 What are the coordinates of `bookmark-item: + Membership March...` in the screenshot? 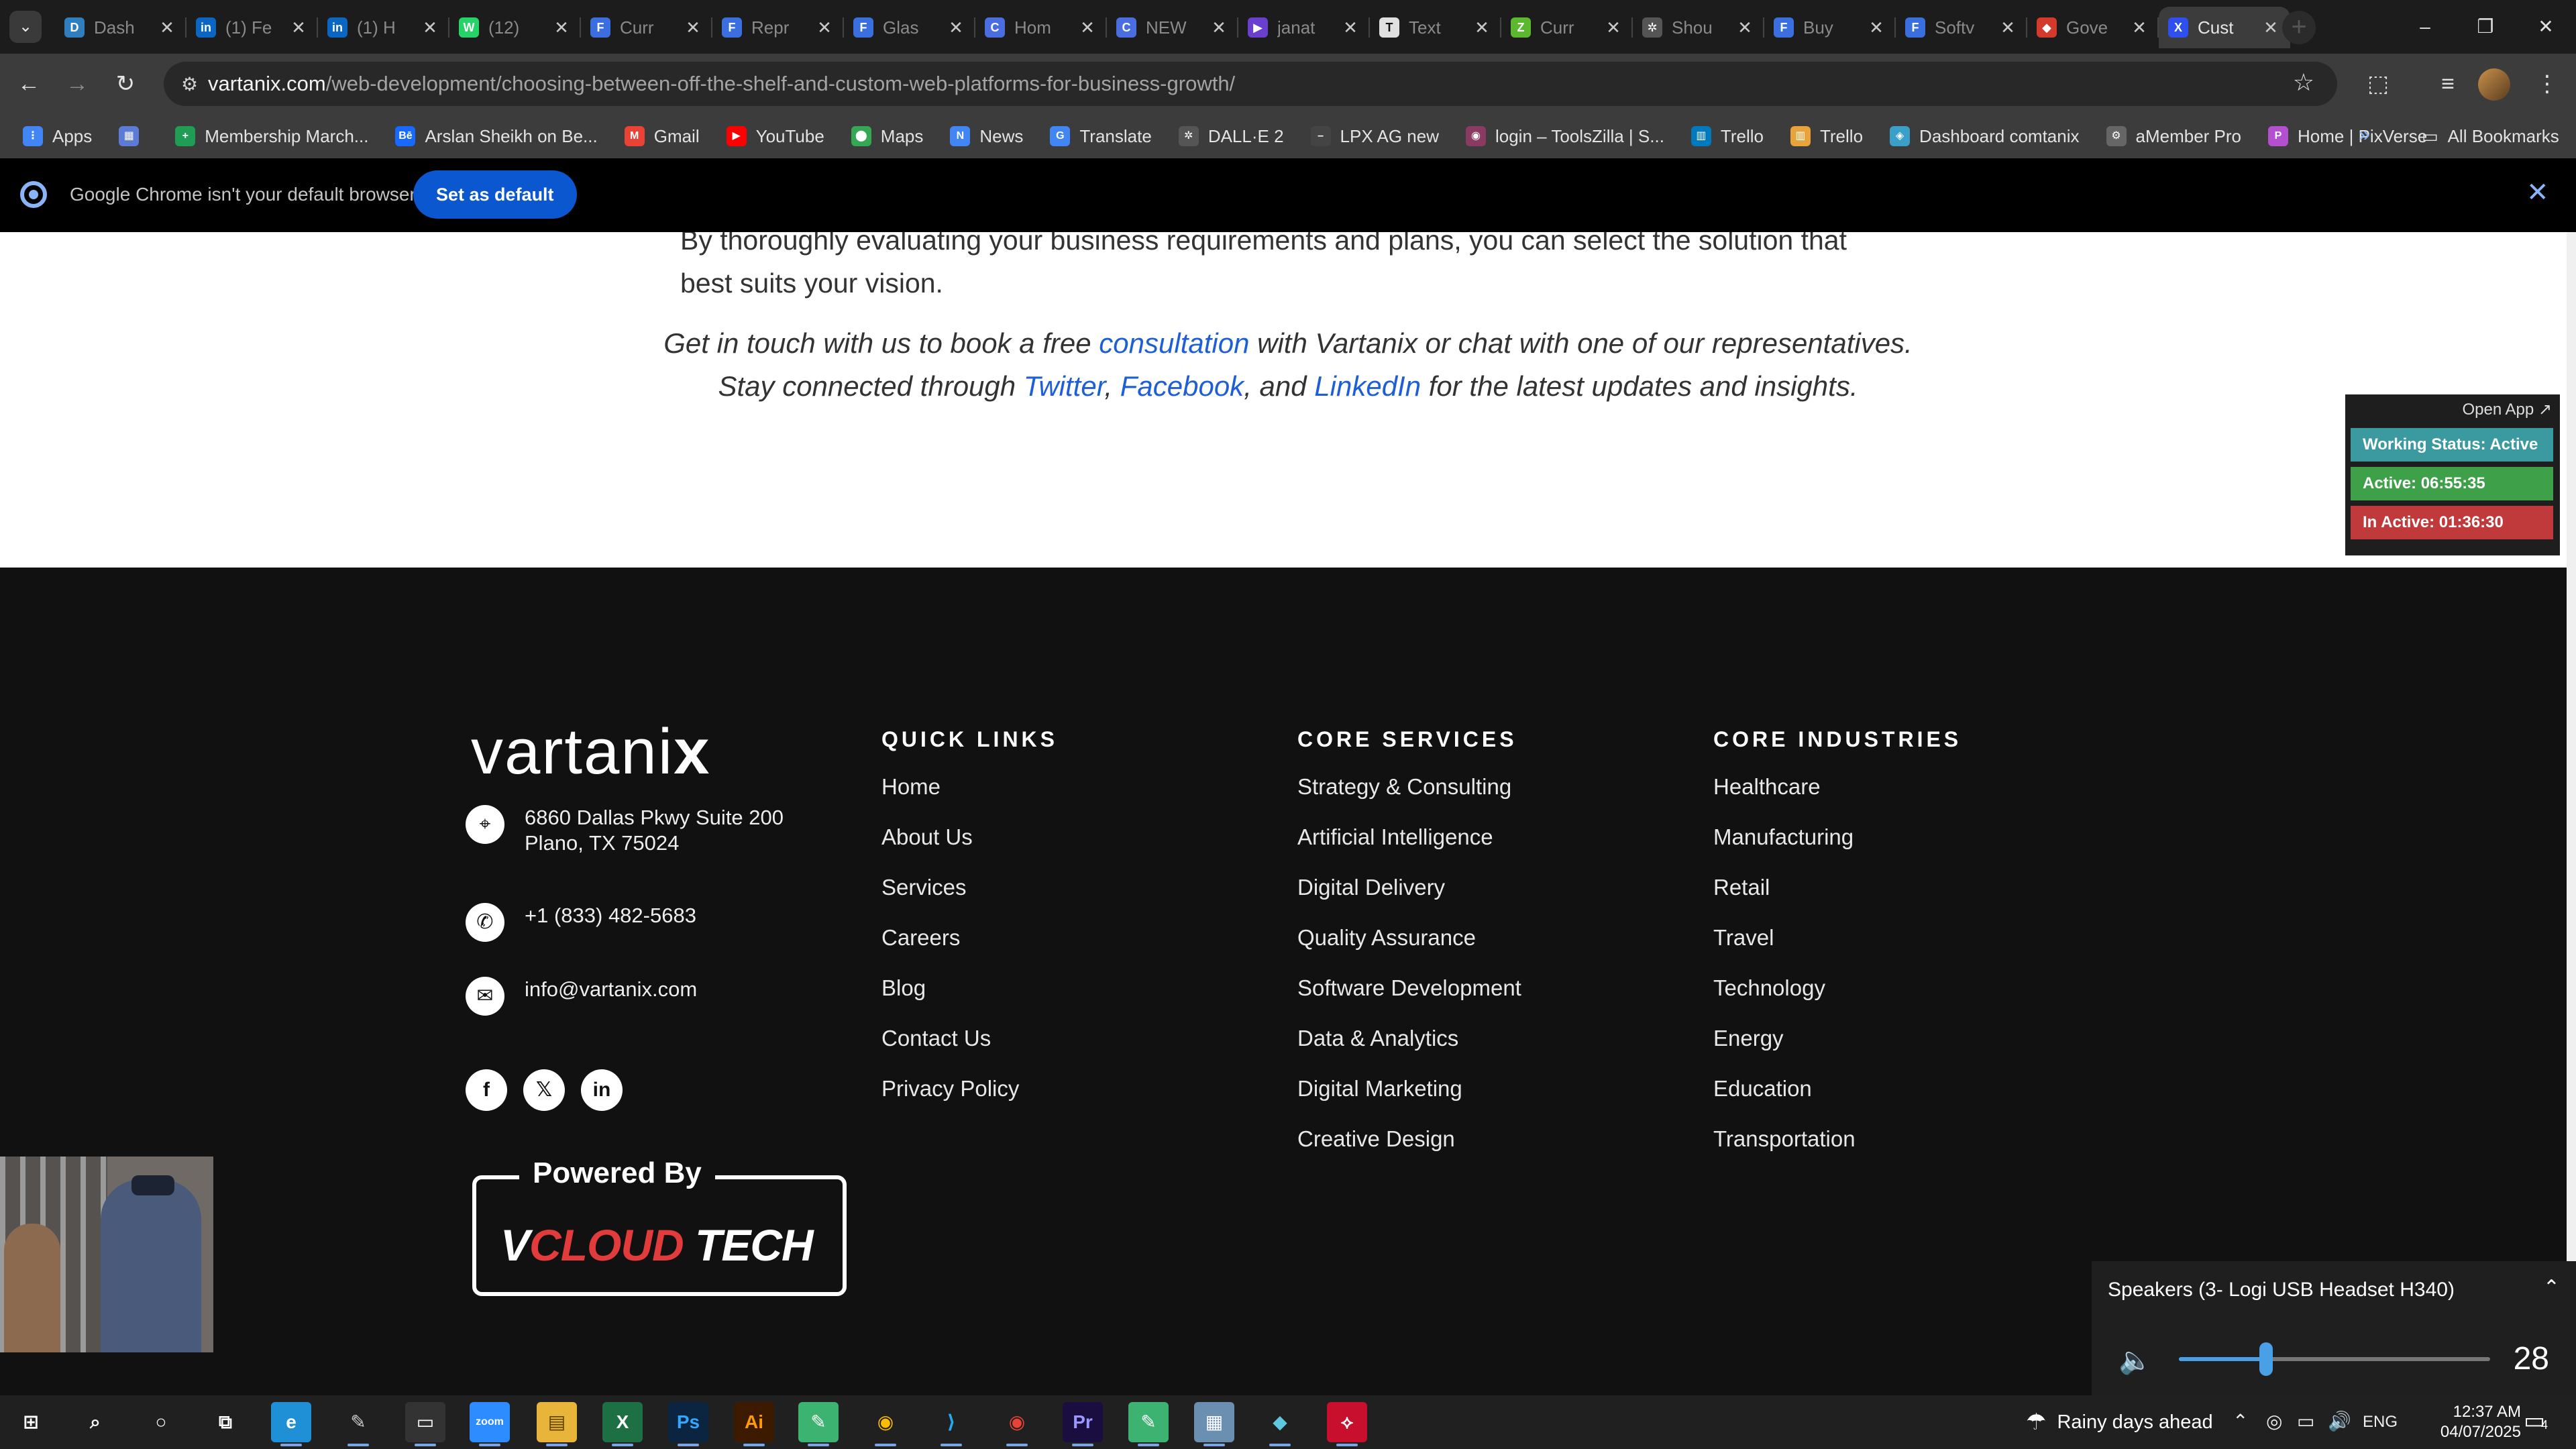 It's located at (271, 136).